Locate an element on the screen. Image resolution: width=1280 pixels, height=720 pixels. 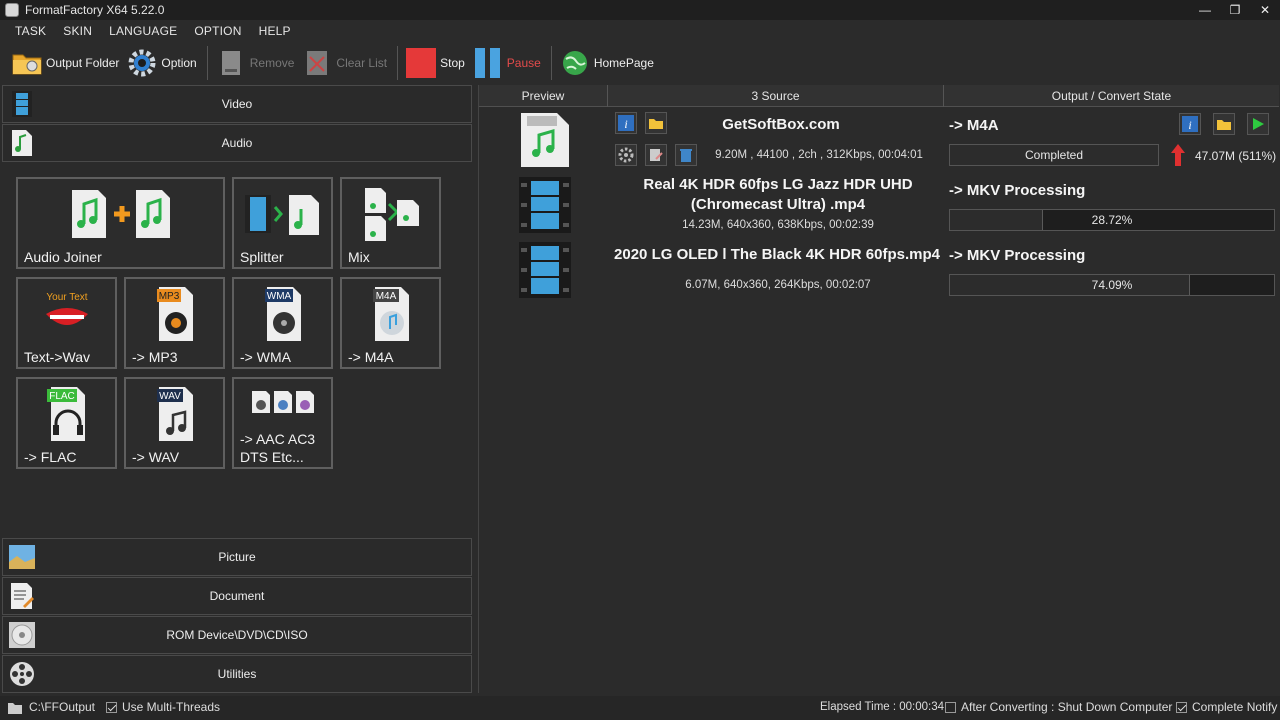
header-preview: Preview is located at coordinates (543, 96).